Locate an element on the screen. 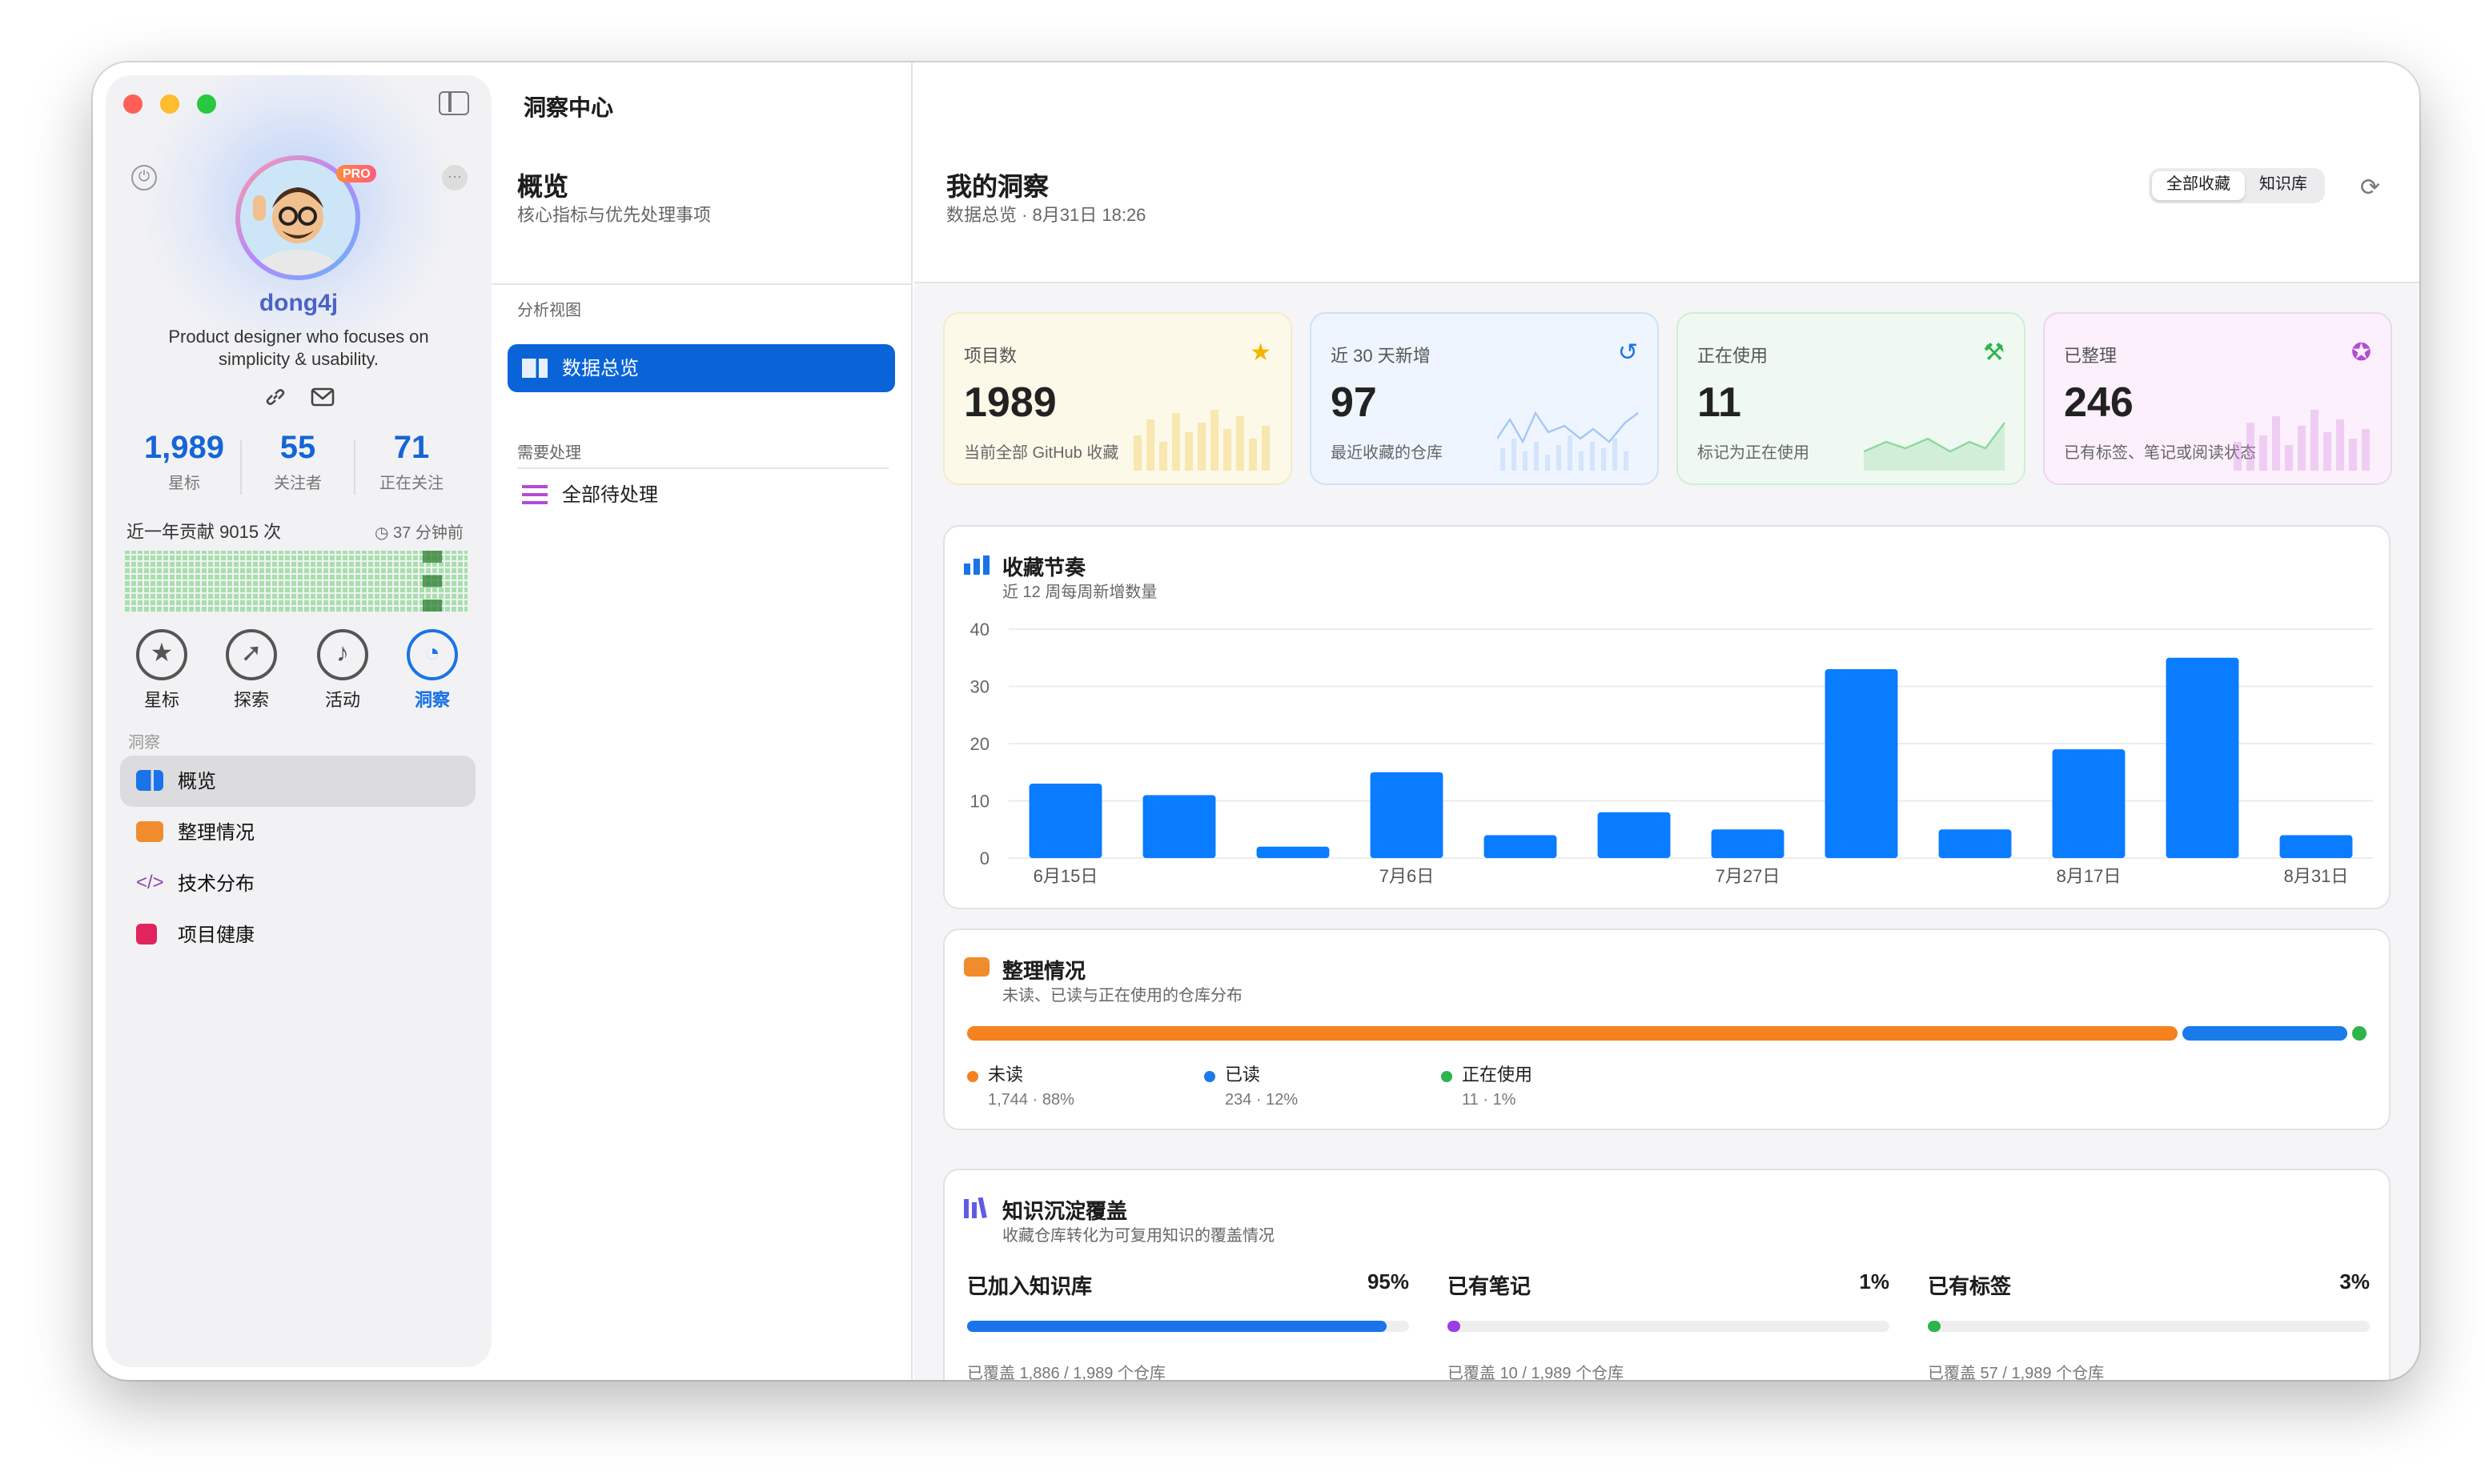 The height and width of the screenshot is (1484, 2485). legend-in-use: 正在使用 11 · 1% is located at coordinates (1486, 1085).